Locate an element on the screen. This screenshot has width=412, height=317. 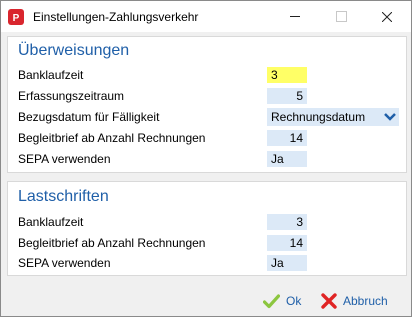
maximize-button is located at coordinates (341, 16).